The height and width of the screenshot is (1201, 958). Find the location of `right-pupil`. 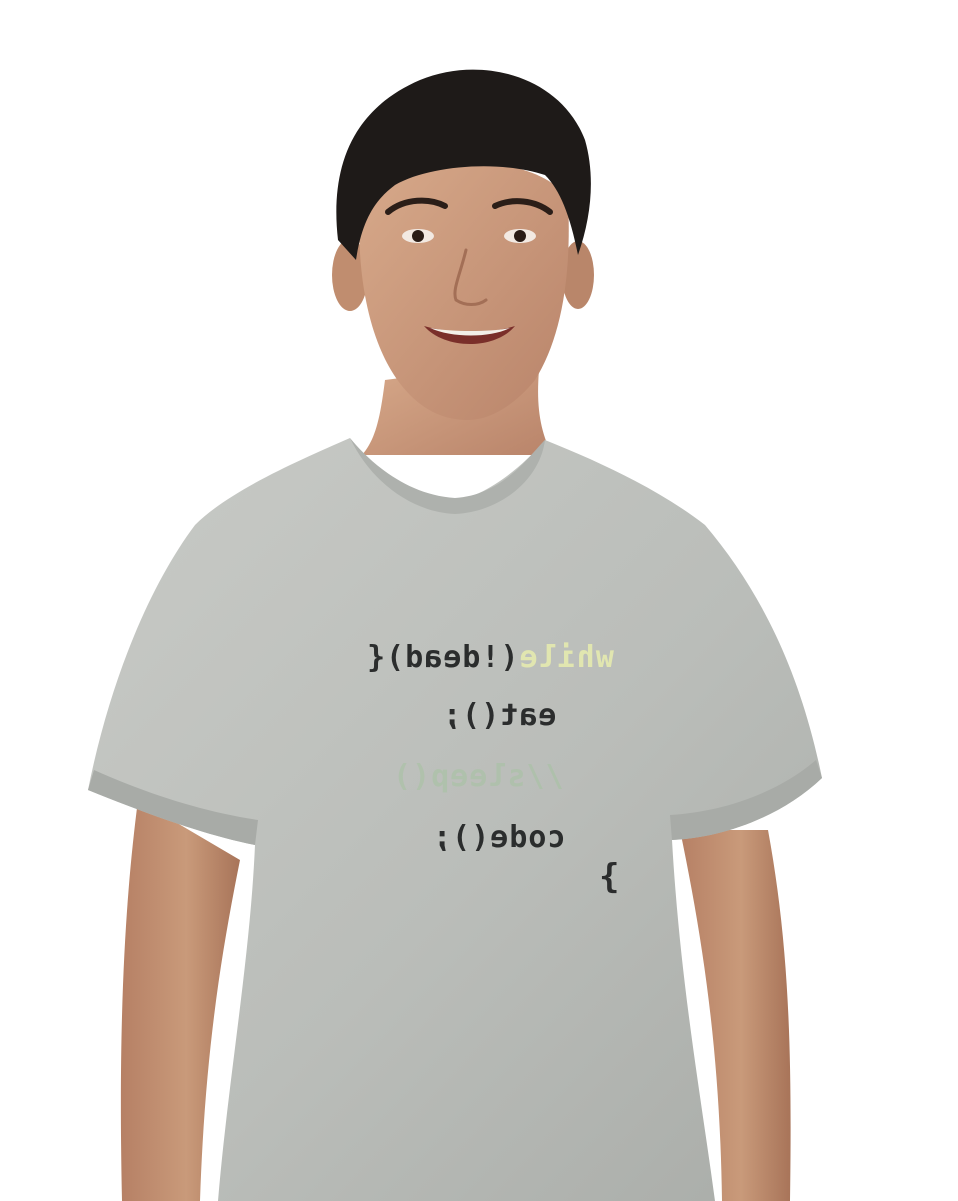

right-pupil is located at coordinates (520, 236).